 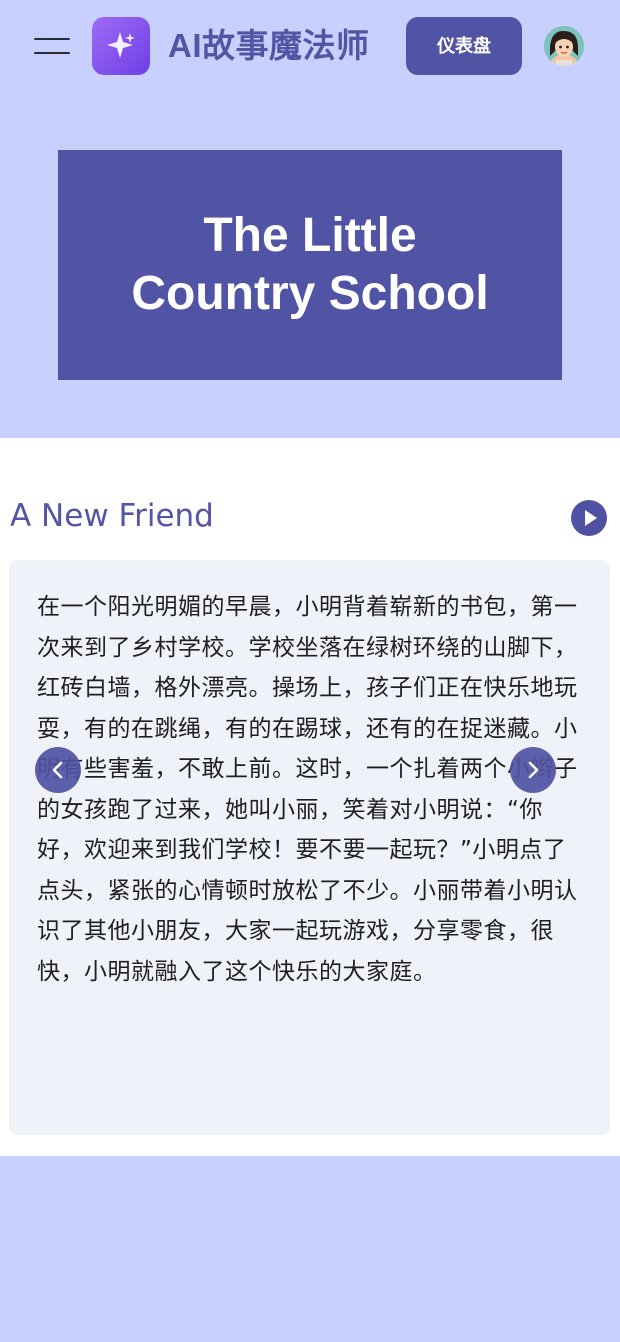 I want to click on chevron-left-icon, so click(x=58, y=770).